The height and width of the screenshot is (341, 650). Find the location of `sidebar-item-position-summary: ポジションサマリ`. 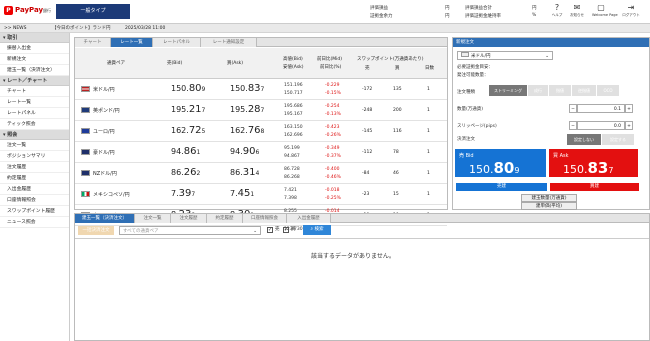

sidebar-item-position-summary: ポジションサマリ is located at coordinates (34, 156).